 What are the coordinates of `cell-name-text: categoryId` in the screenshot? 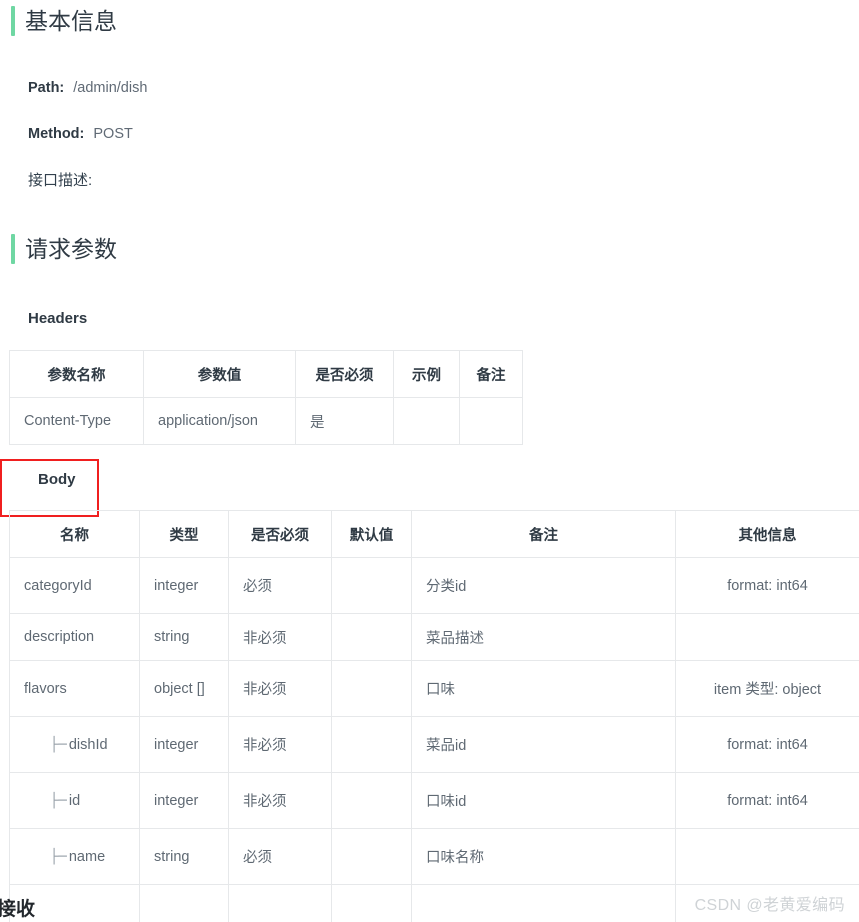 It's located at (58, 585).